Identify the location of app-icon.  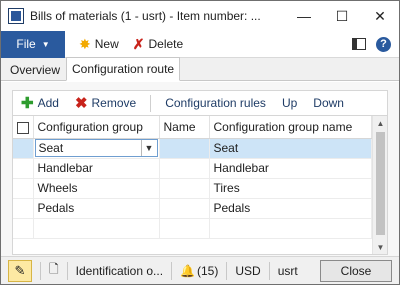
(16, 16).